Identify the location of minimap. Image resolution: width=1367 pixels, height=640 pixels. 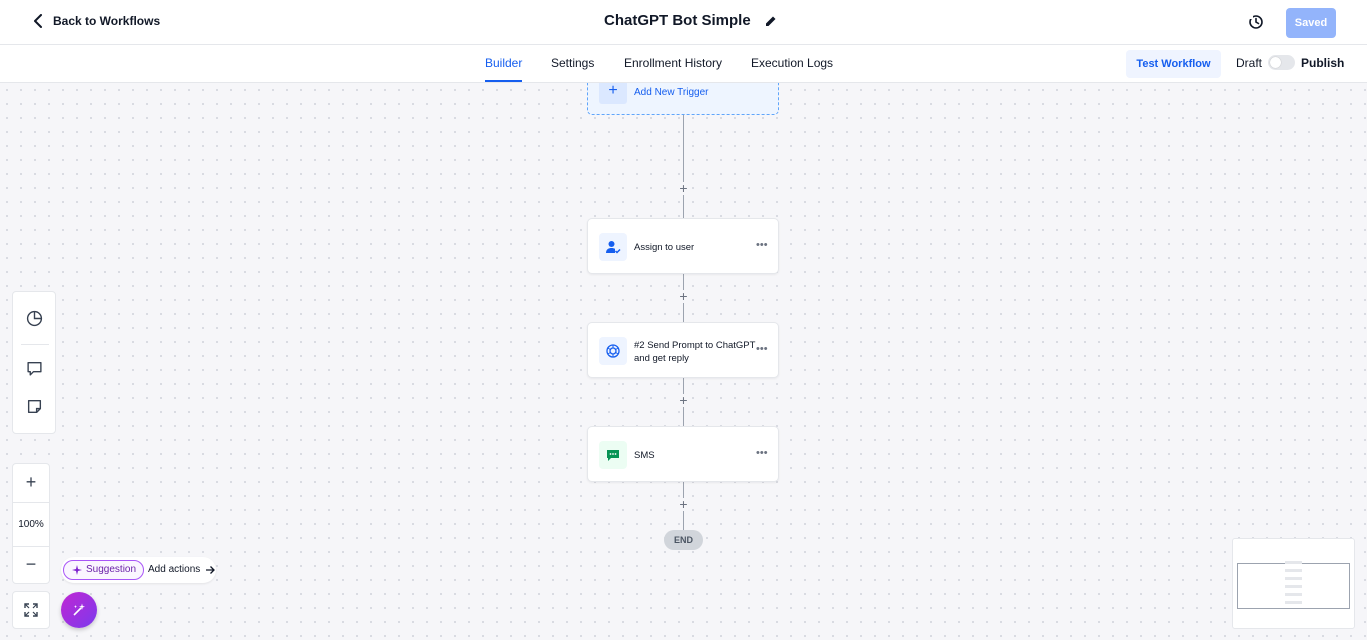
(1293, 583).